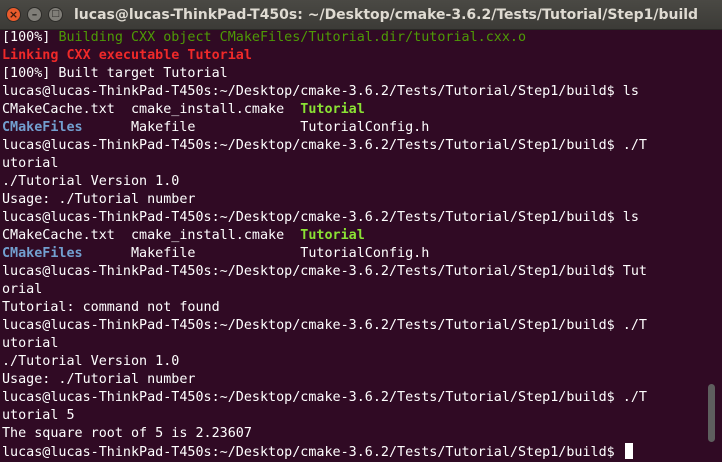 This screenshot has width=722, height=462. What do you see at coordinates (22, 289) in the screenshot?
I see `terminal-text: orial` at bounding box center [22, 289].